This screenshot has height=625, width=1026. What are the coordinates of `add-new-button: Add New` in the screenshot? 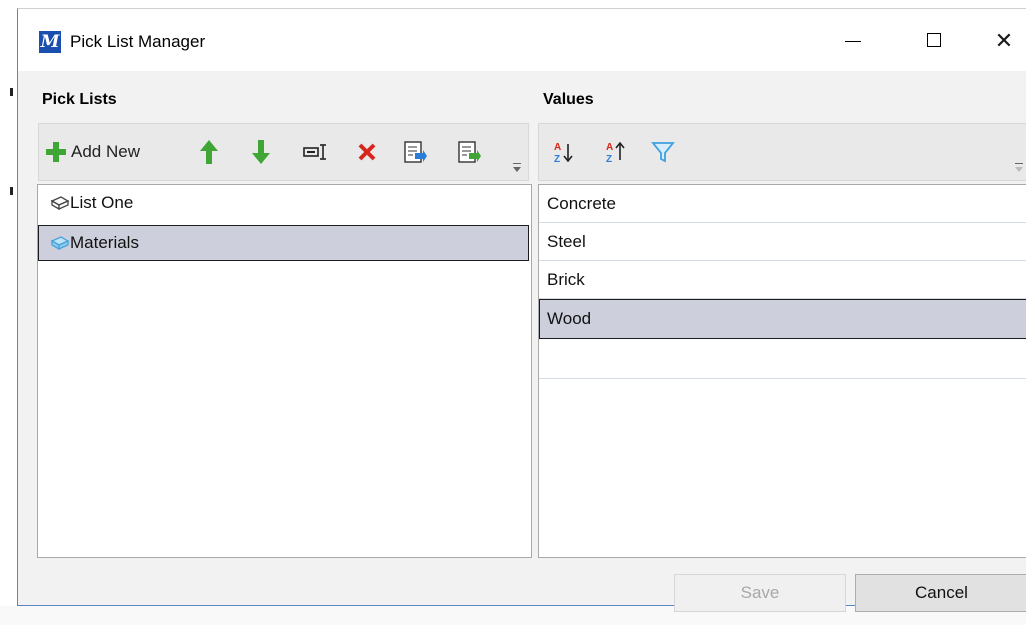 It's located at (92, 152).